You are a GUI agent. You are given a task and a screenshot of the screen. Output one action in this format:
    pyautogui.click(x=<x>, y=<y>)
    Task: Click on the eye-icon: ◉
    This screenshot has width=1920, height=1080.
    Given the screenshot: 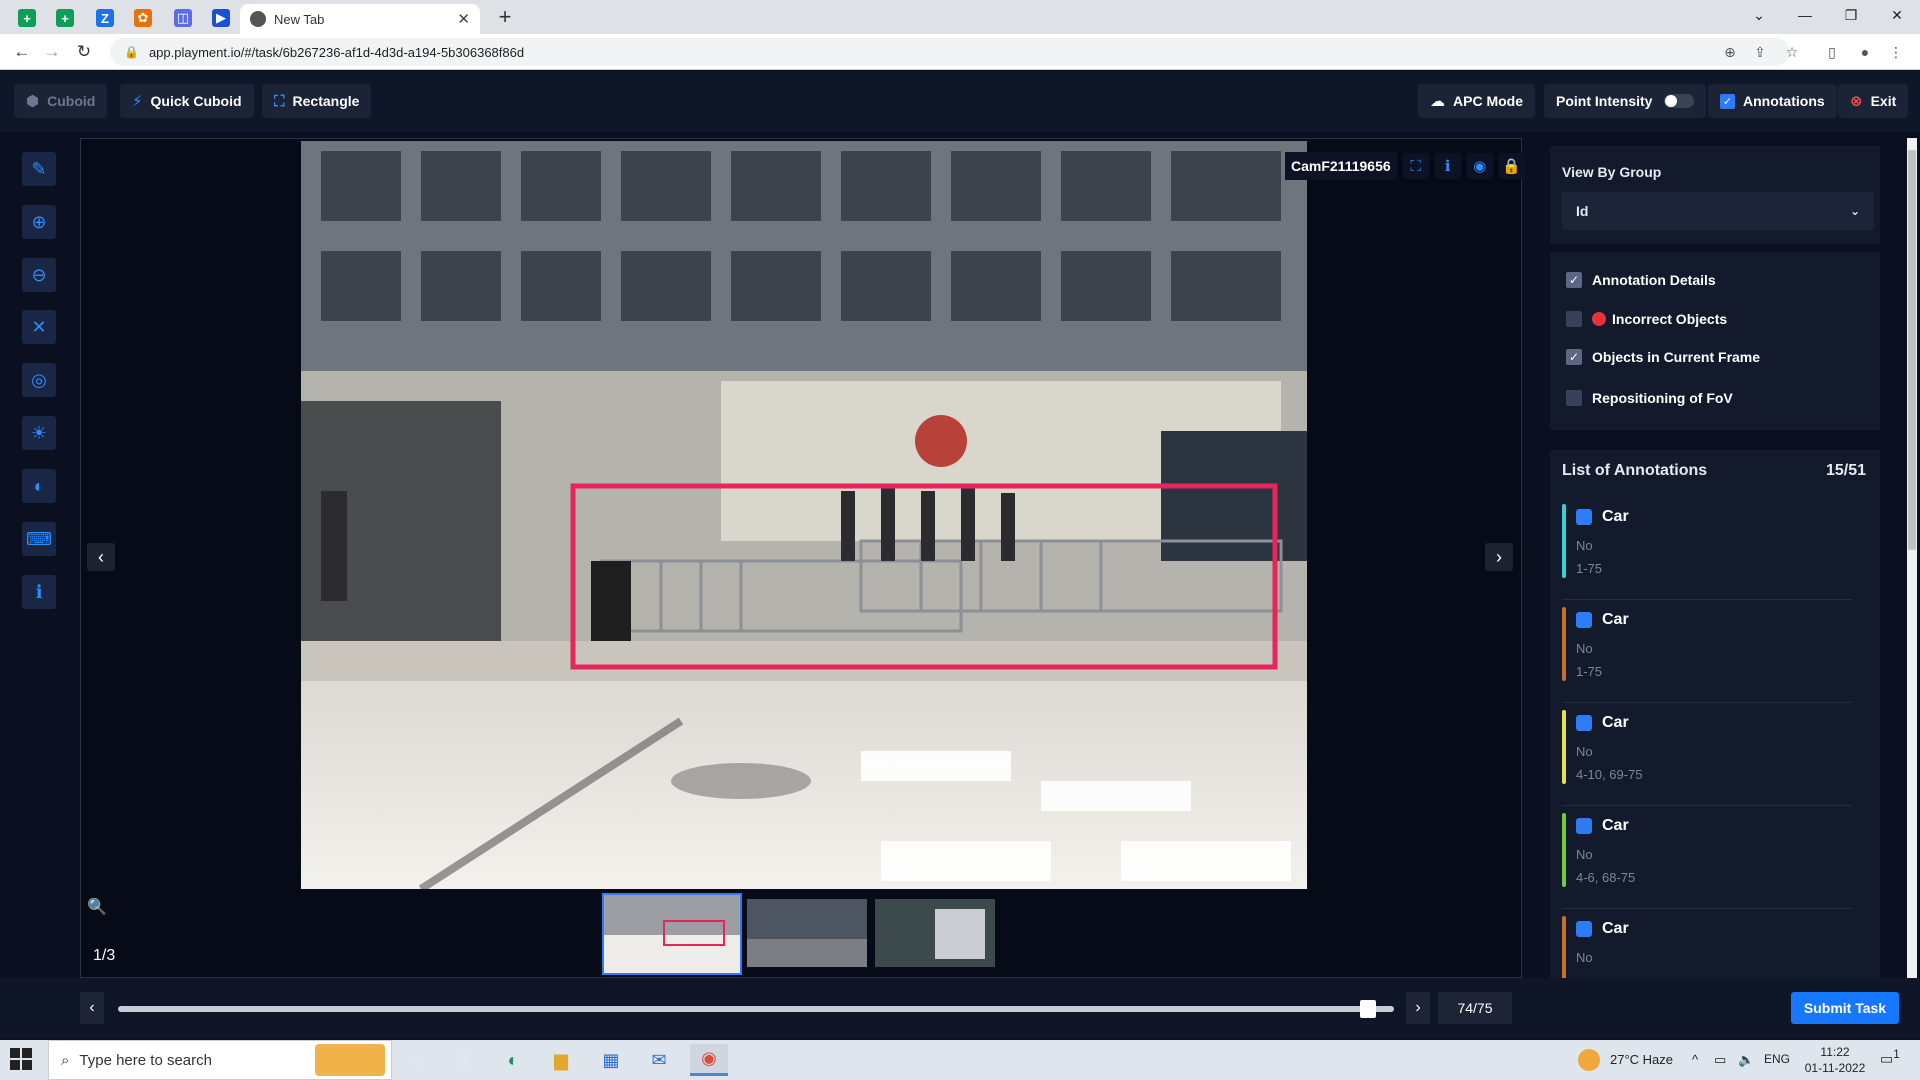 What is the action you would take?
    pyautogui.click(x=1479, y=166)
    